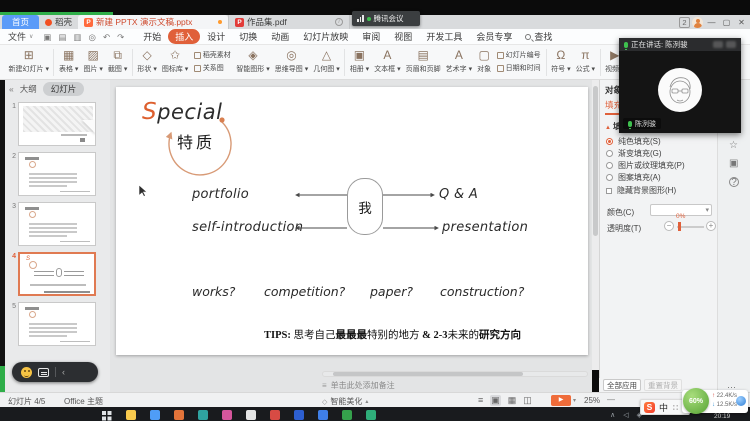  What do you see at coordinates (455, 374) in the screenshot?
I see `horizontal-scrollbar` at bounding box center [455, 374].